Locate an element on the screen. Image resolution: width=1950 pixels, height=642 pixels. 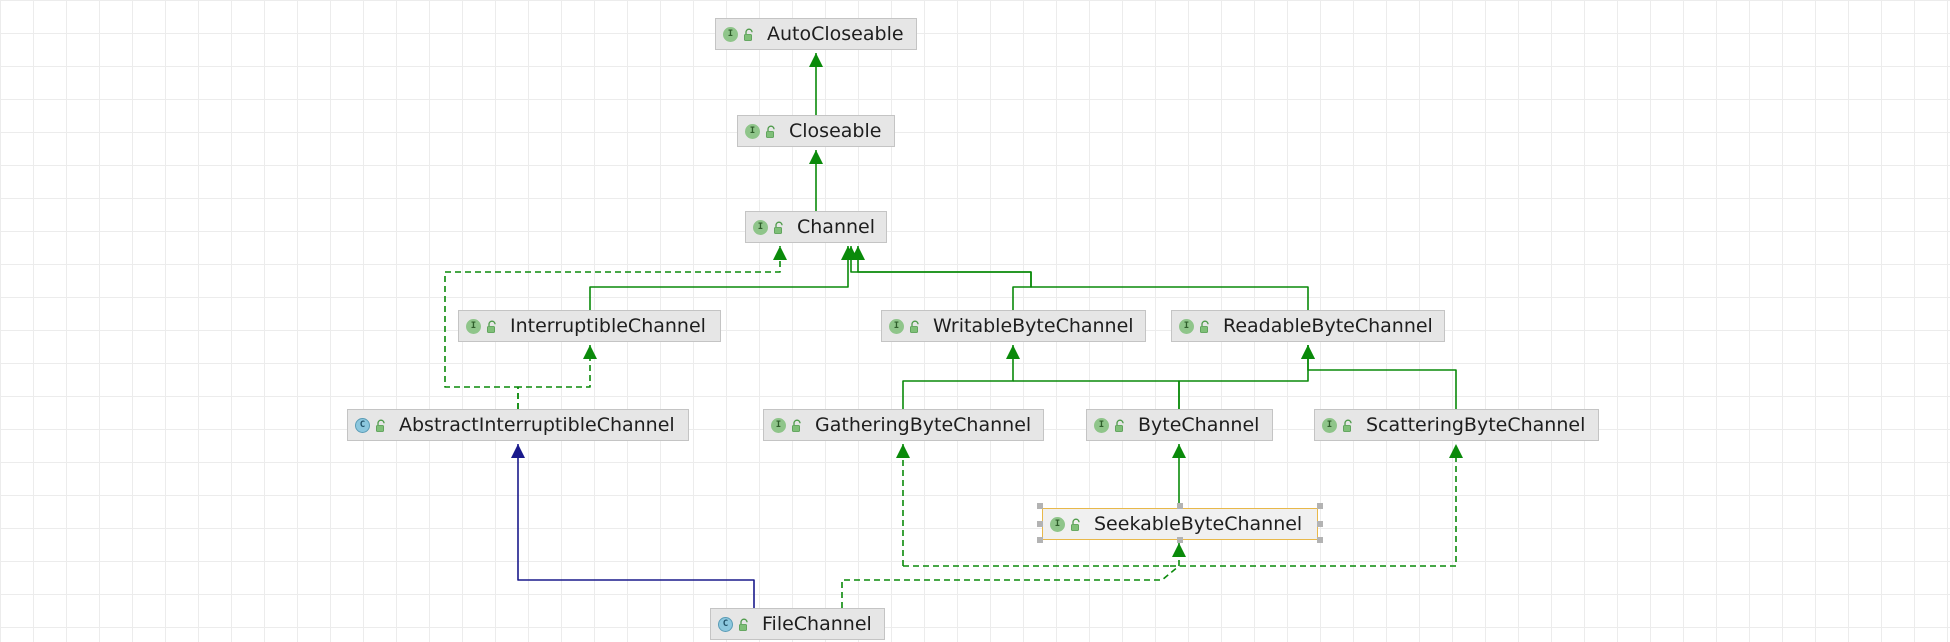
edge-file-channel-to-seekable-byte-channel is located at coordinates (1013, 575).